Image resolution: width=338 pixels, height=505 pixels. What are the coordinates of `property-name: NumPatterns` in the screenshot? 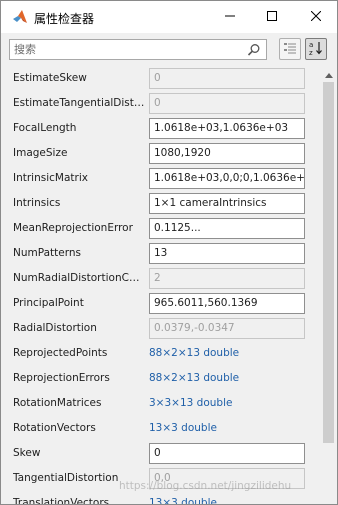 It's located at (47, 253).